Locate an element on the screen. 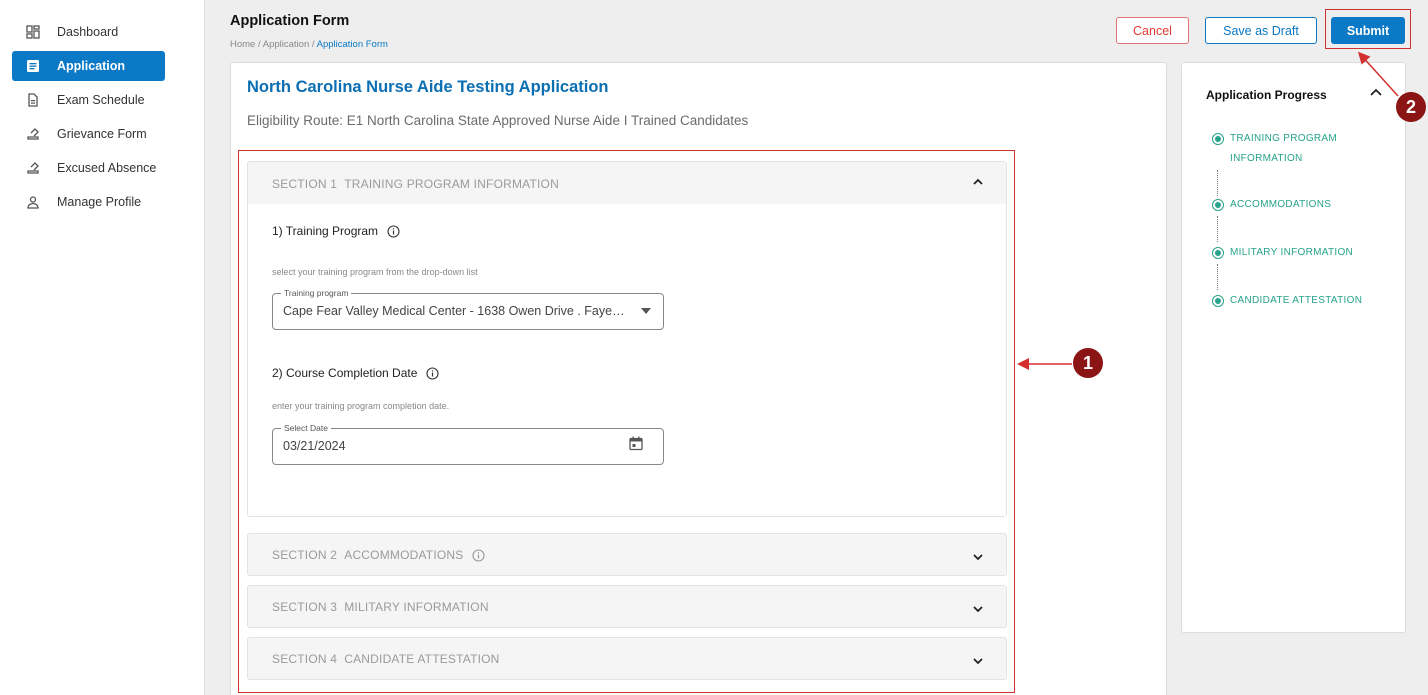 The image size is (1428, 695). breadcrumb-current: Application Form is located at coordinates (352, 44).